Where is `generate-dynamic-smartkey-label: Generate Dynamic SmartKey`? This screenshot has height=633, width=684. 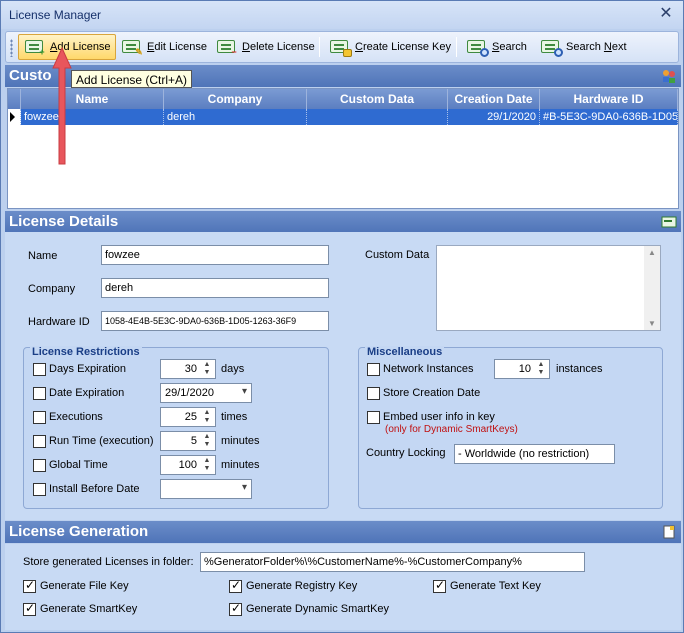
generate-dynamic-smartkey-label: Generate Dynamic SmartKey is located at coordinates (318, 609).